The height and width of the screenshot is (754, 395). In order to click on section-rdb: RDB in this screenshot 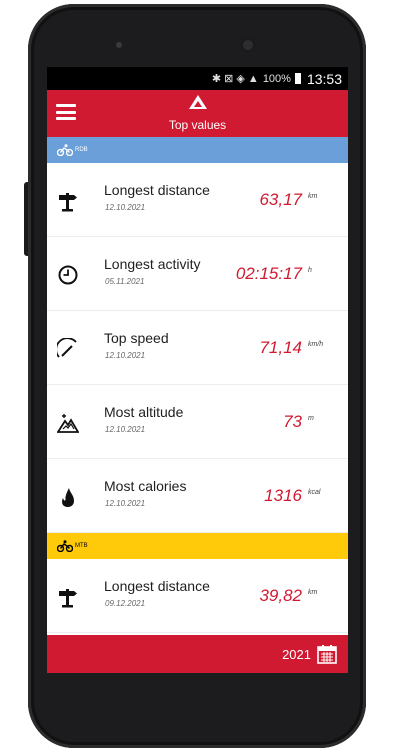, I will do `click(197, 150)`.